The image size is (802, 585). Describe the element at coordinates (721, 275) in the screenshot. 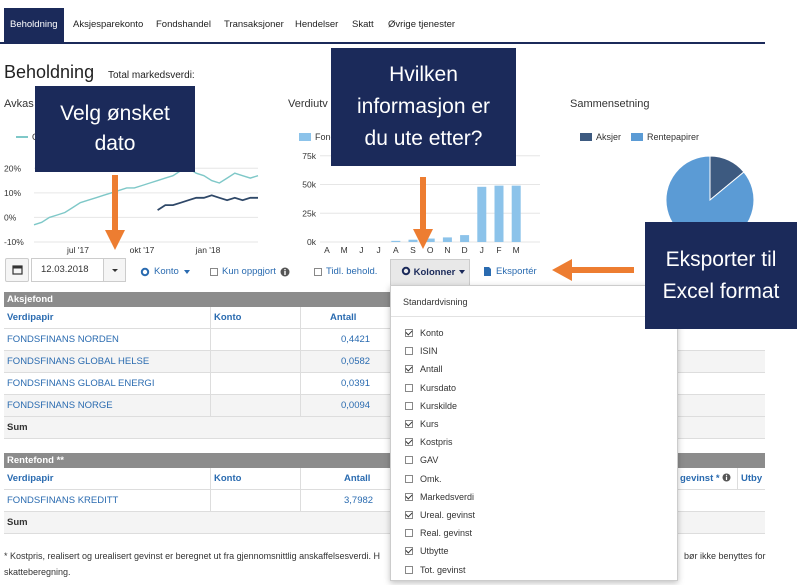

I see `callout-eksporter-excel: Eksporter til Excel format` at that location.